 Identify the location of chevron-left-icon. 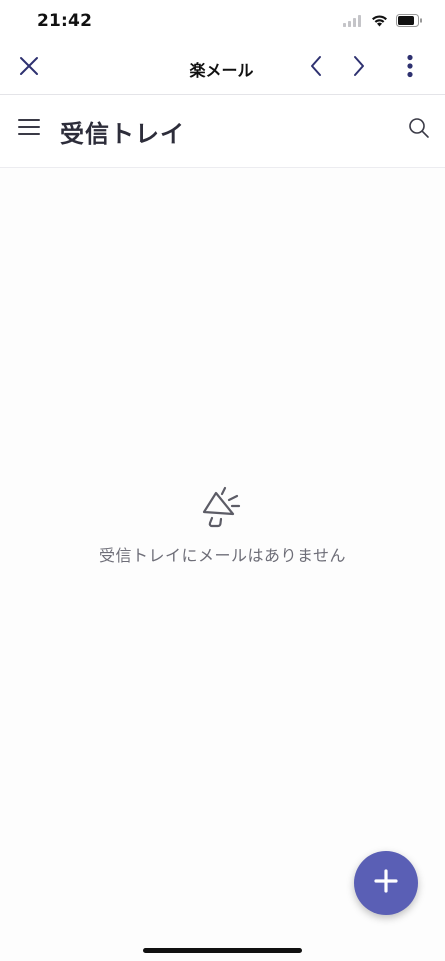
(316, 68).